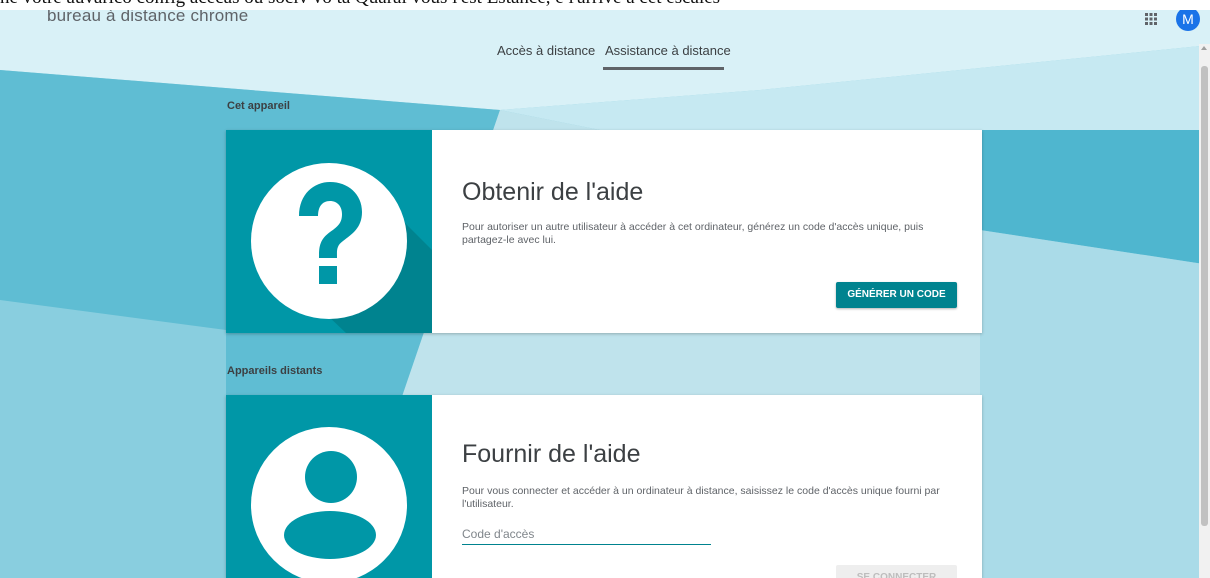 This screenshot has height=578, width=1210. I want to click on apps-grid-icon, so click(1151, 19).